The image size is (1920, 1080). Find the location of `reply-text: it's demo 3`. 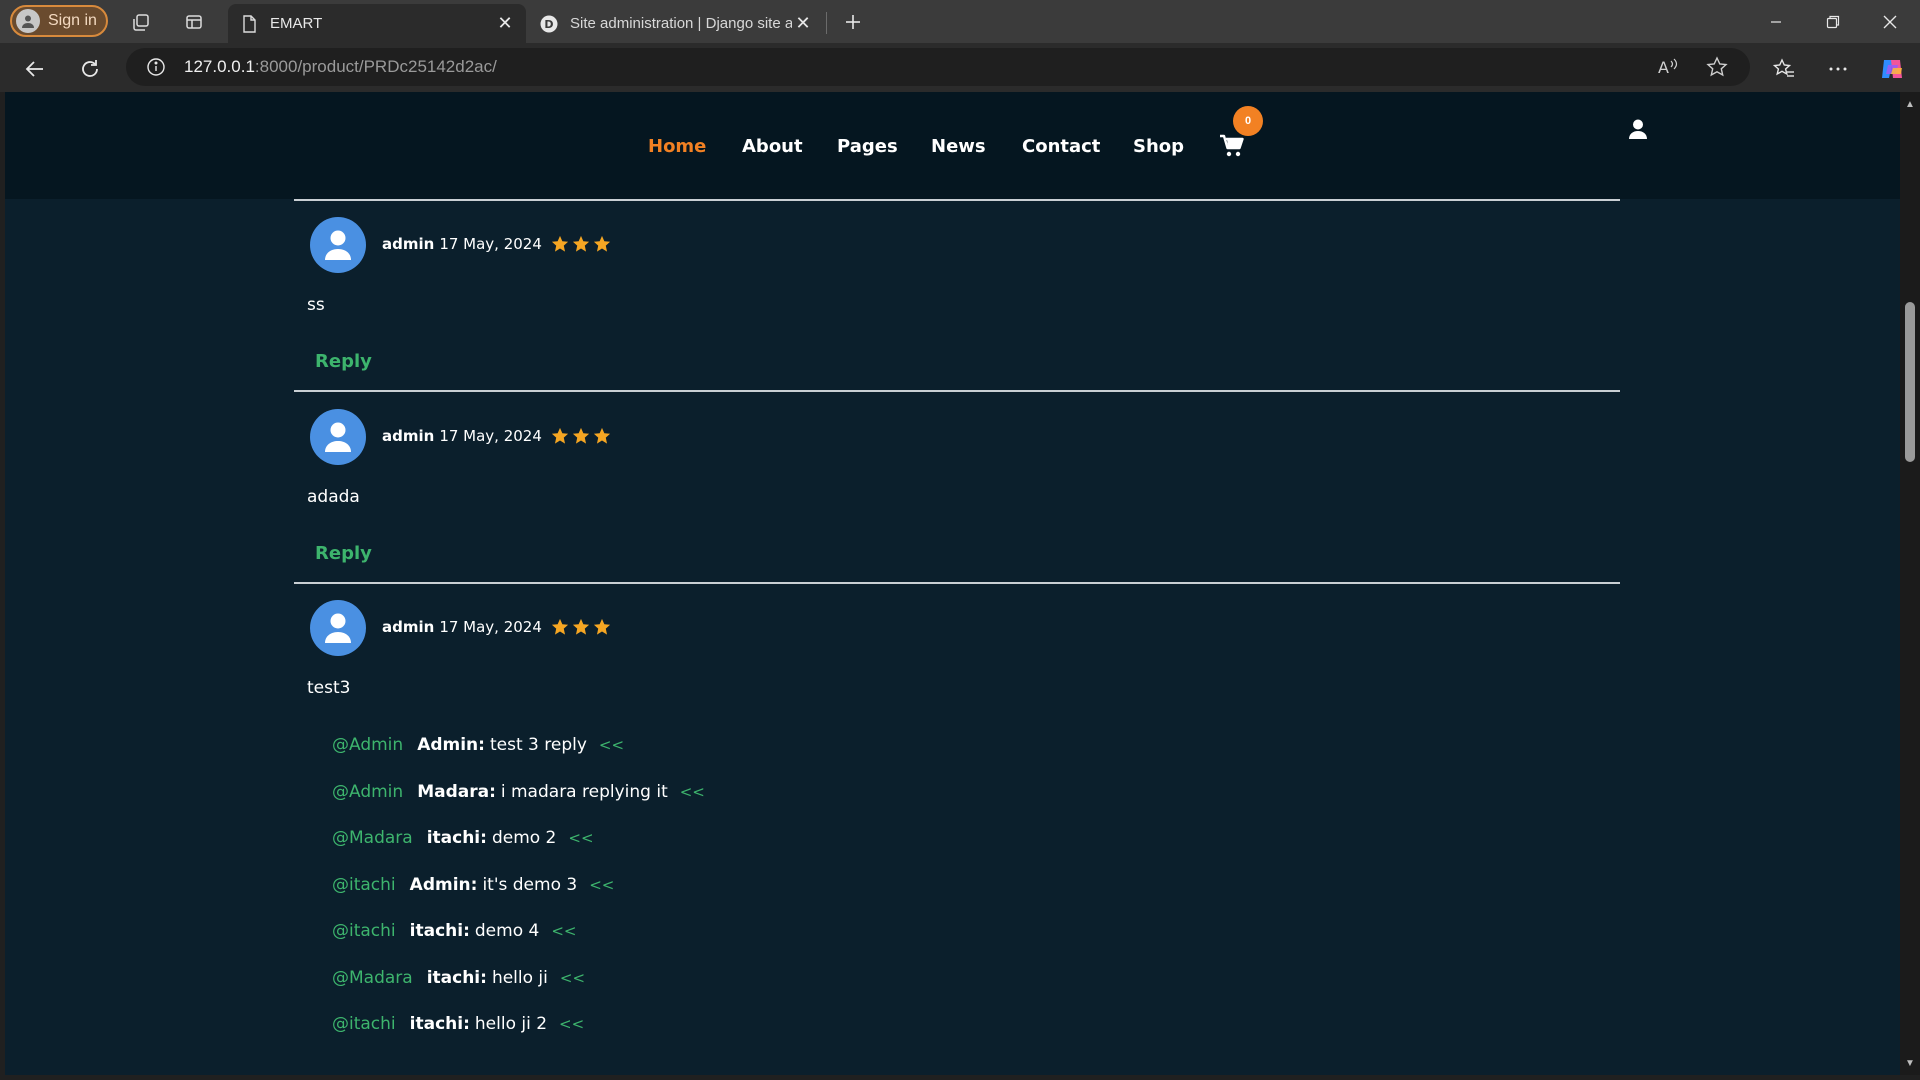

reply-text: it's demo 3 is located at coordinates (530, 885).